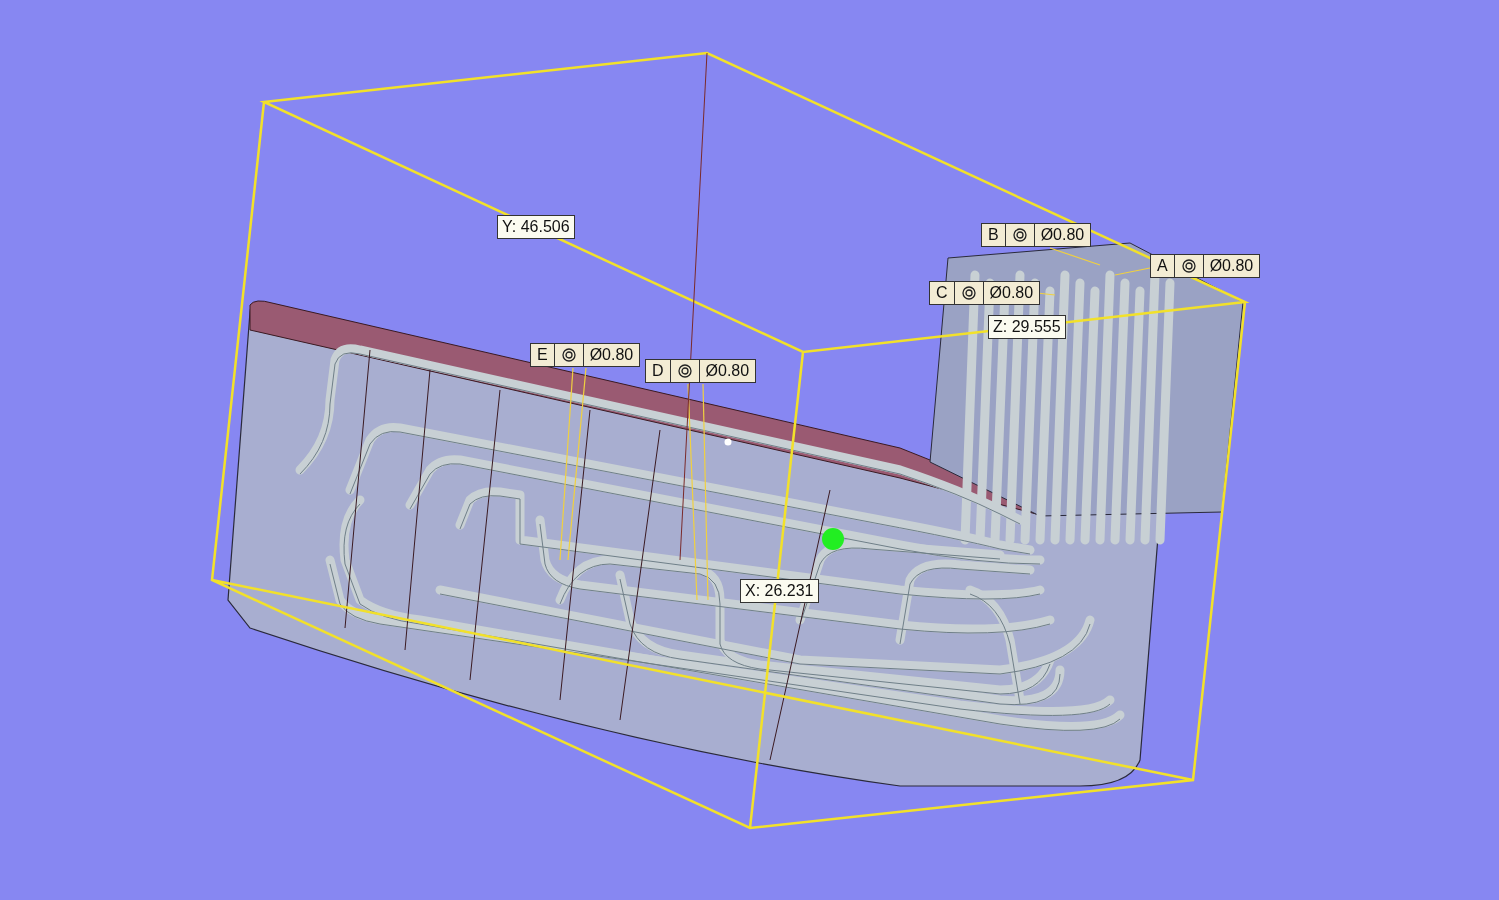  Describe the element at coordinates (993, 235) in the screenshot. I see `datum-letter: B` at that location.